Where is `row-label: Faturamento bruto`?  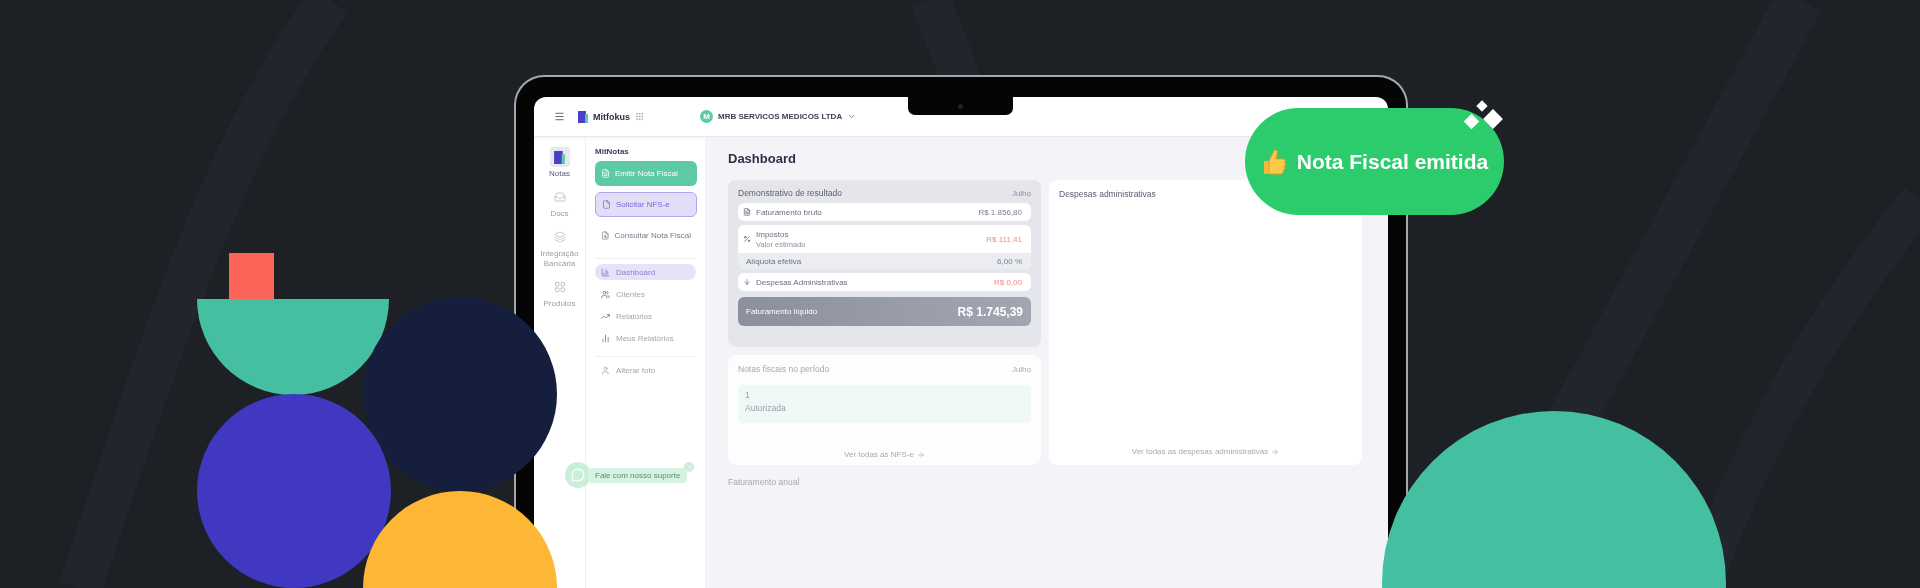
row-label: Faturamento bruto is located at coordinates (789, 212).